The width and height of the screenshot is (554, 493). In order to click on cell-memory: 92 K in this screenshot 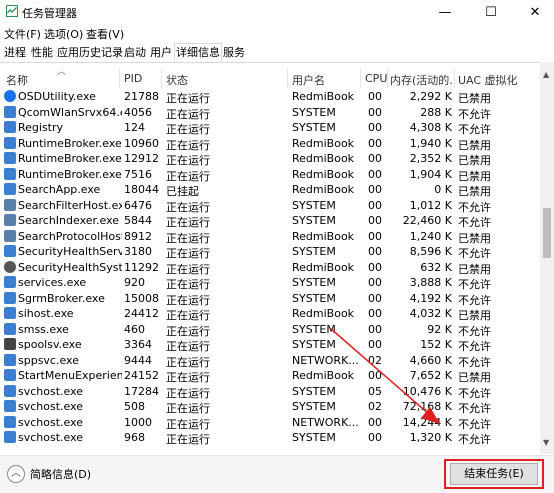, I will do `click(439, 329)`.